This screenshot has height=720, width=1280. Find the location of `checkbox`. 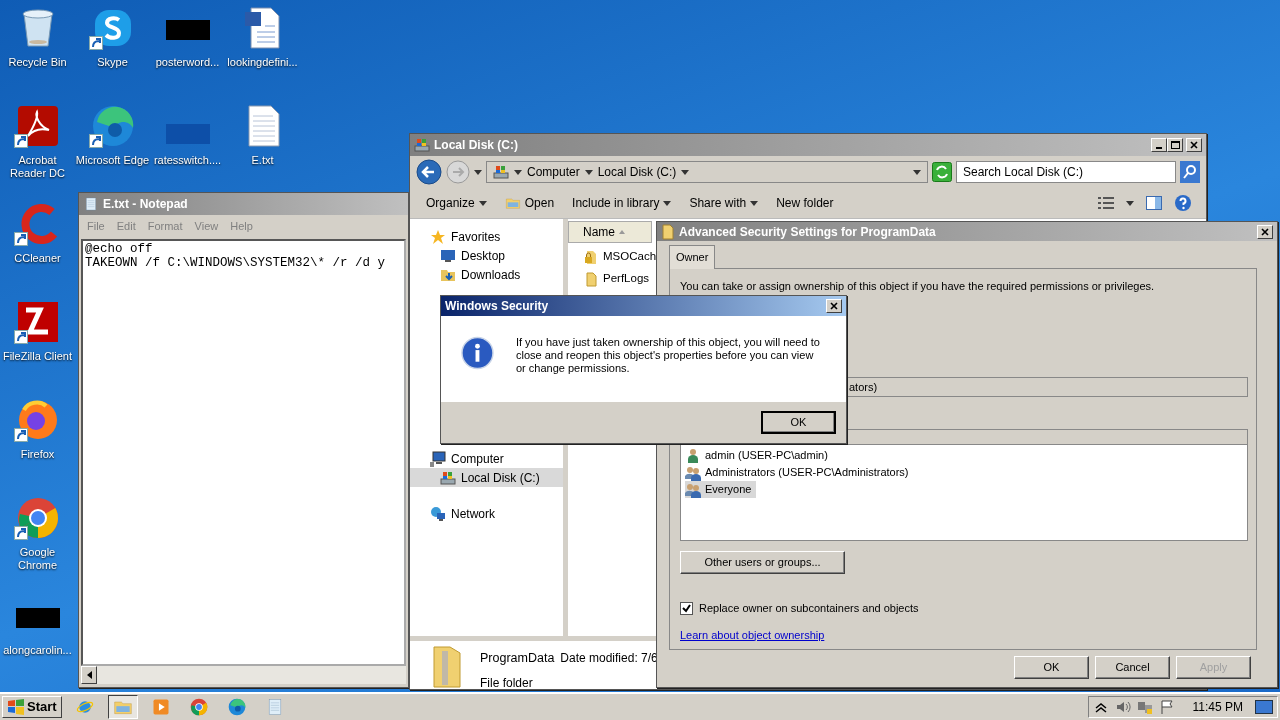

checkbox is located at coordinates (686, 608).